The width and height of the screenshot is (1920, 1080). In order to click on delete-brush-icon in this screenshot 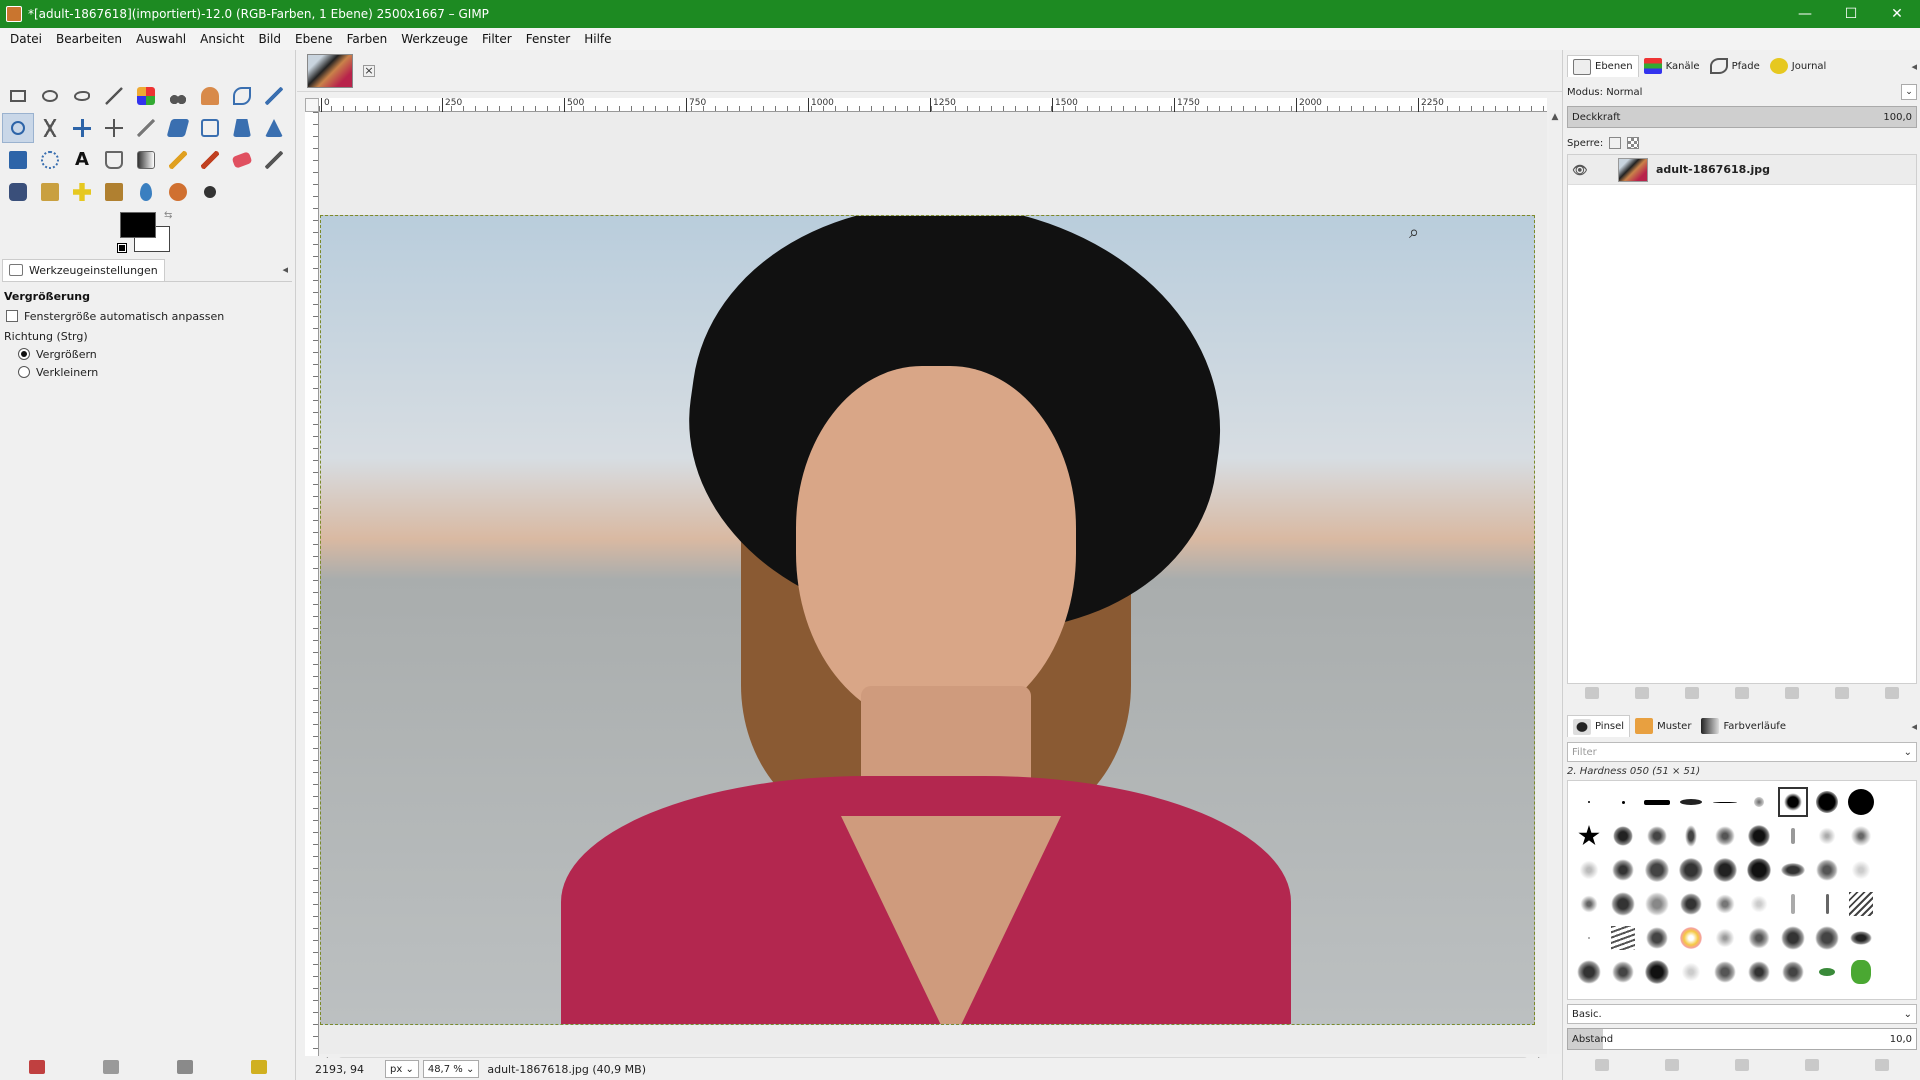, I will do `click(1812, 1065)`.